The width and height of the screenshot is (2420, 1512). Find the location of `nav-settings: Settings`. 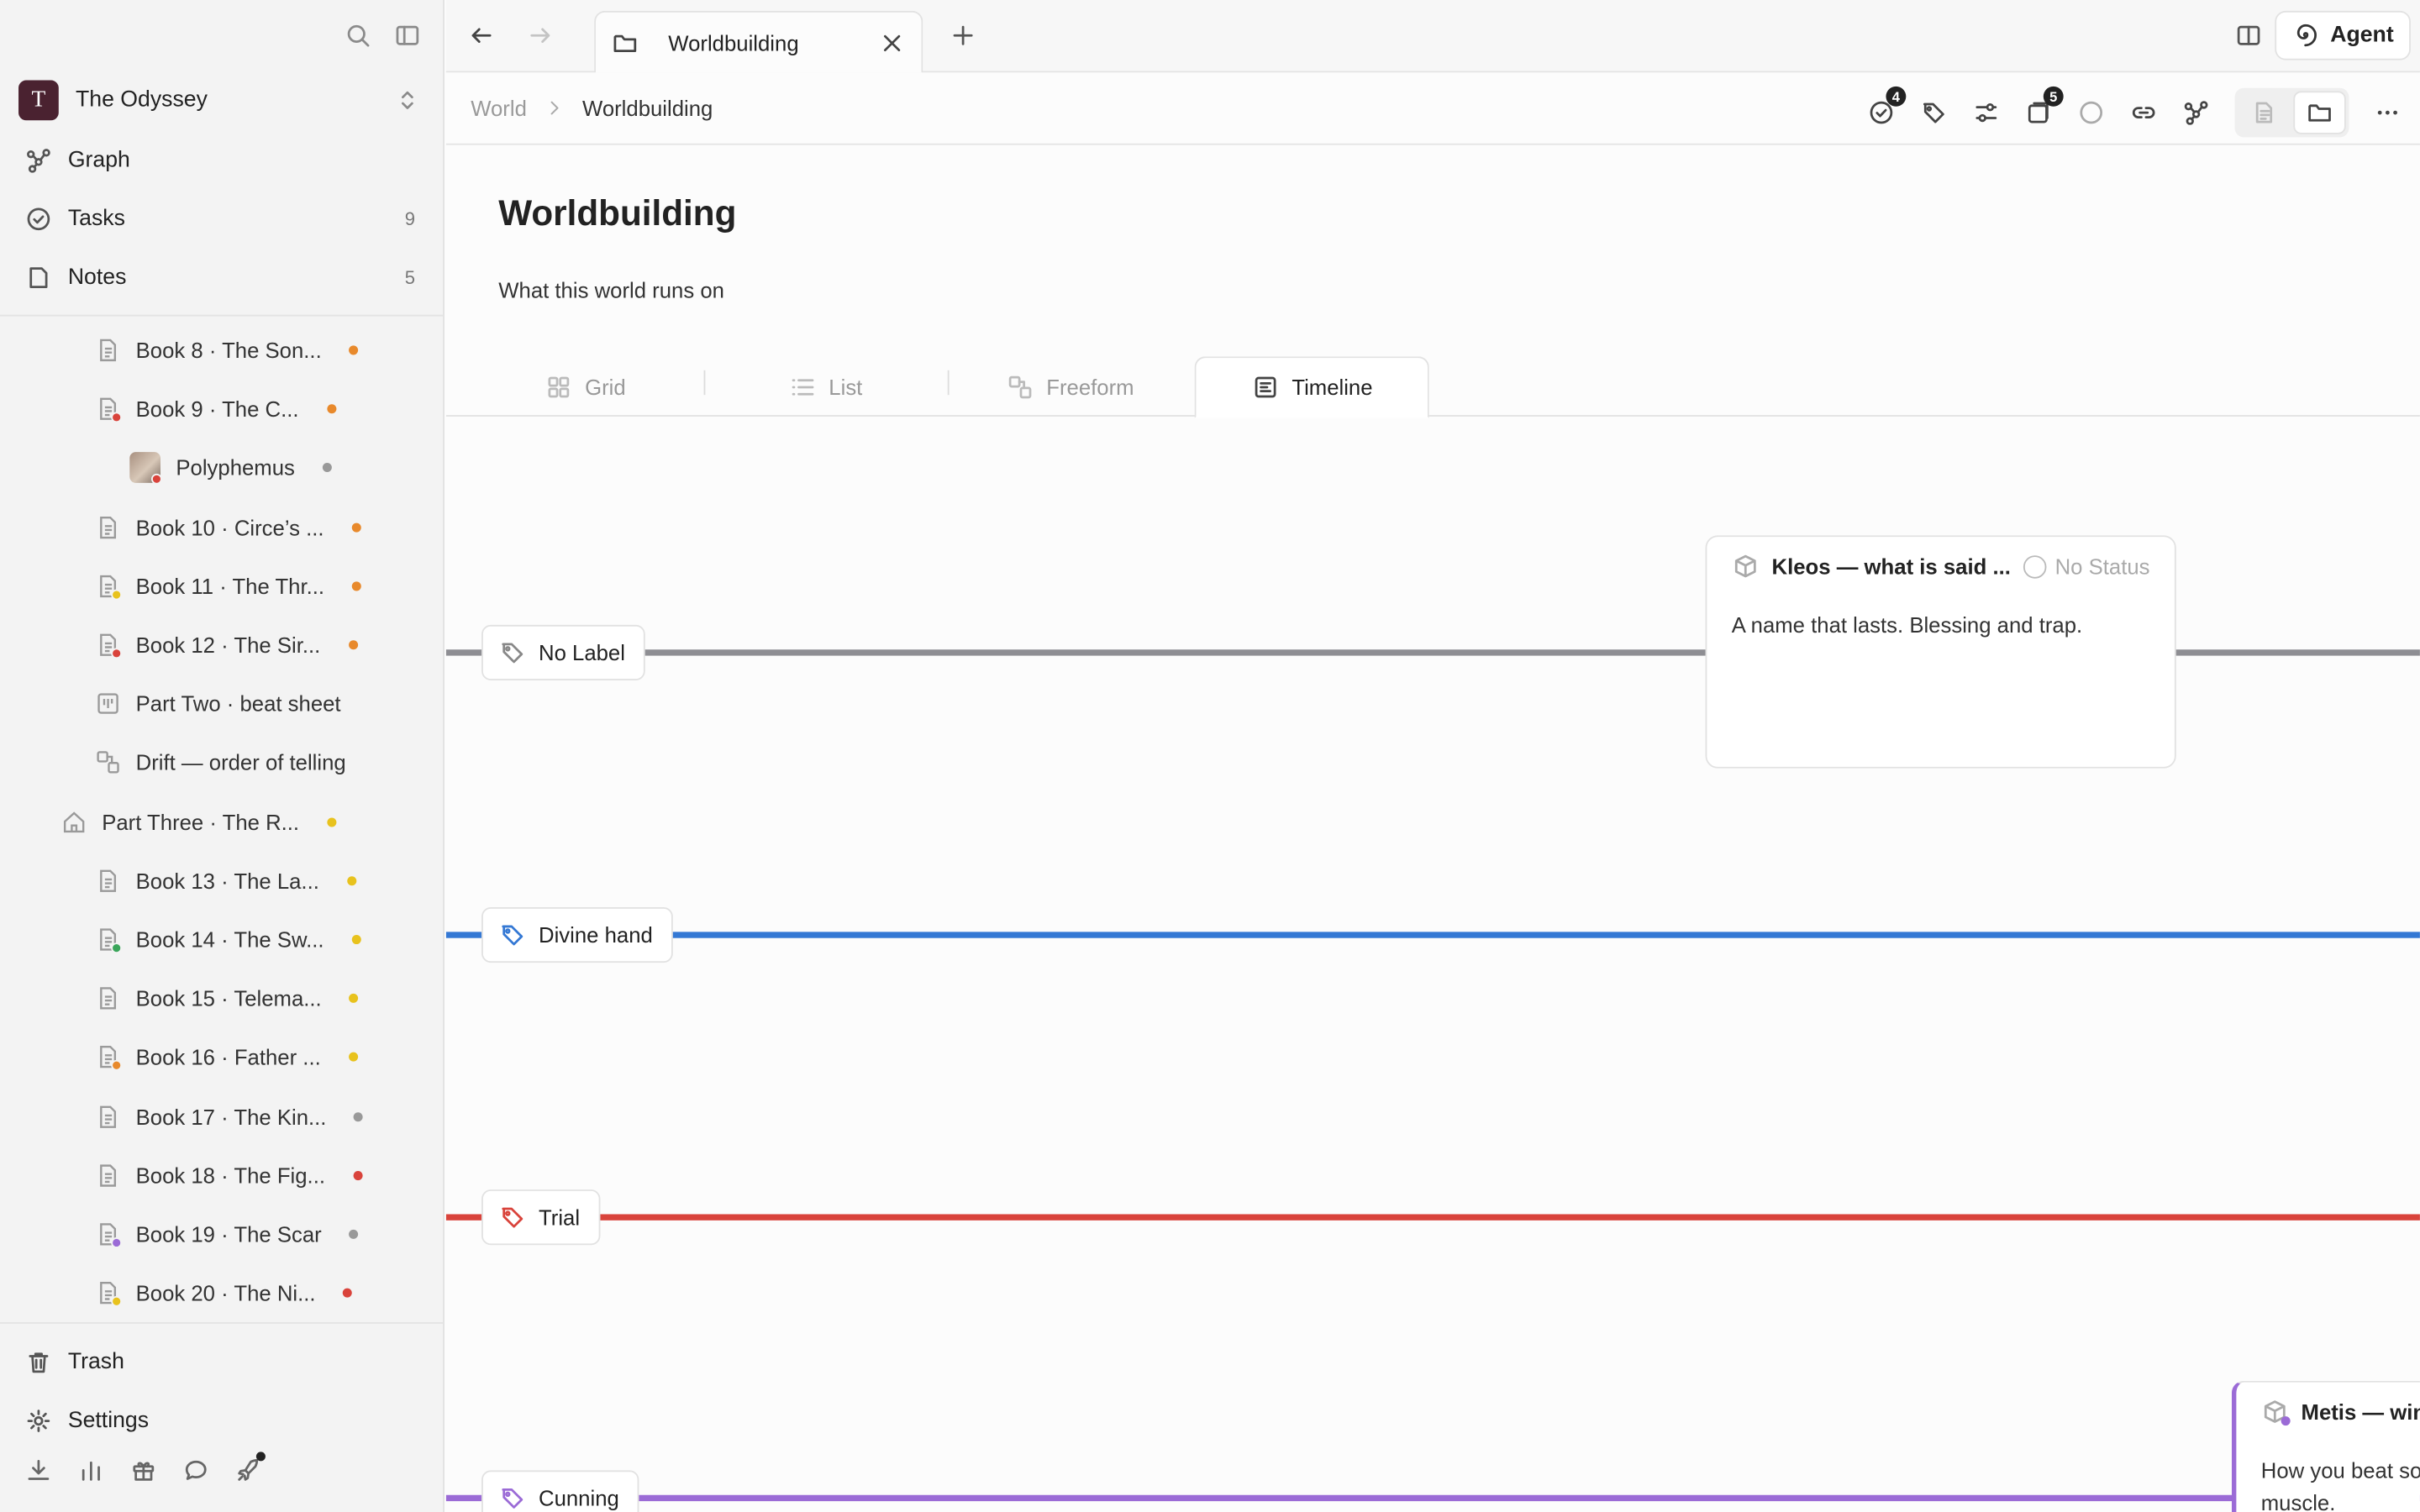

nav-settings: Settings is located at coordinates (219, 1421).